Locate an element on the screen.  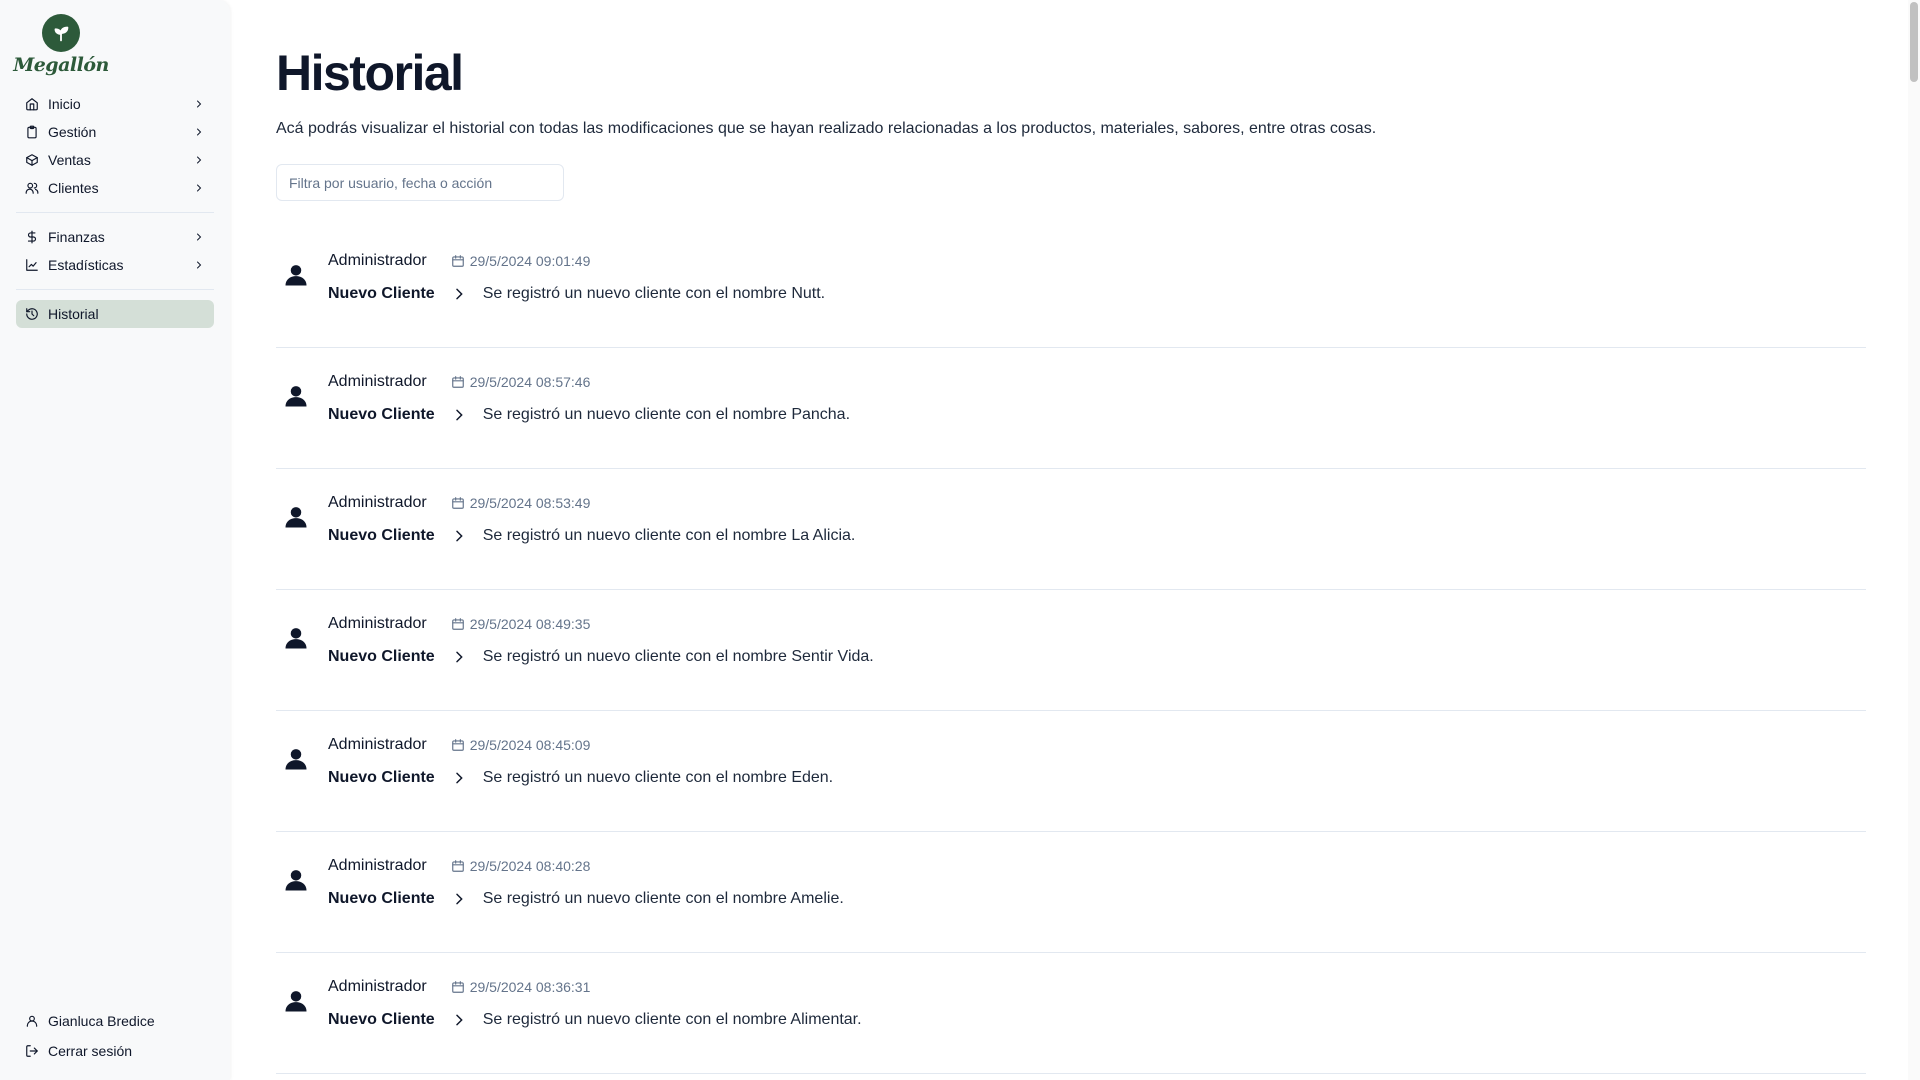
scrollbar is located at coordinates (1914, 540).